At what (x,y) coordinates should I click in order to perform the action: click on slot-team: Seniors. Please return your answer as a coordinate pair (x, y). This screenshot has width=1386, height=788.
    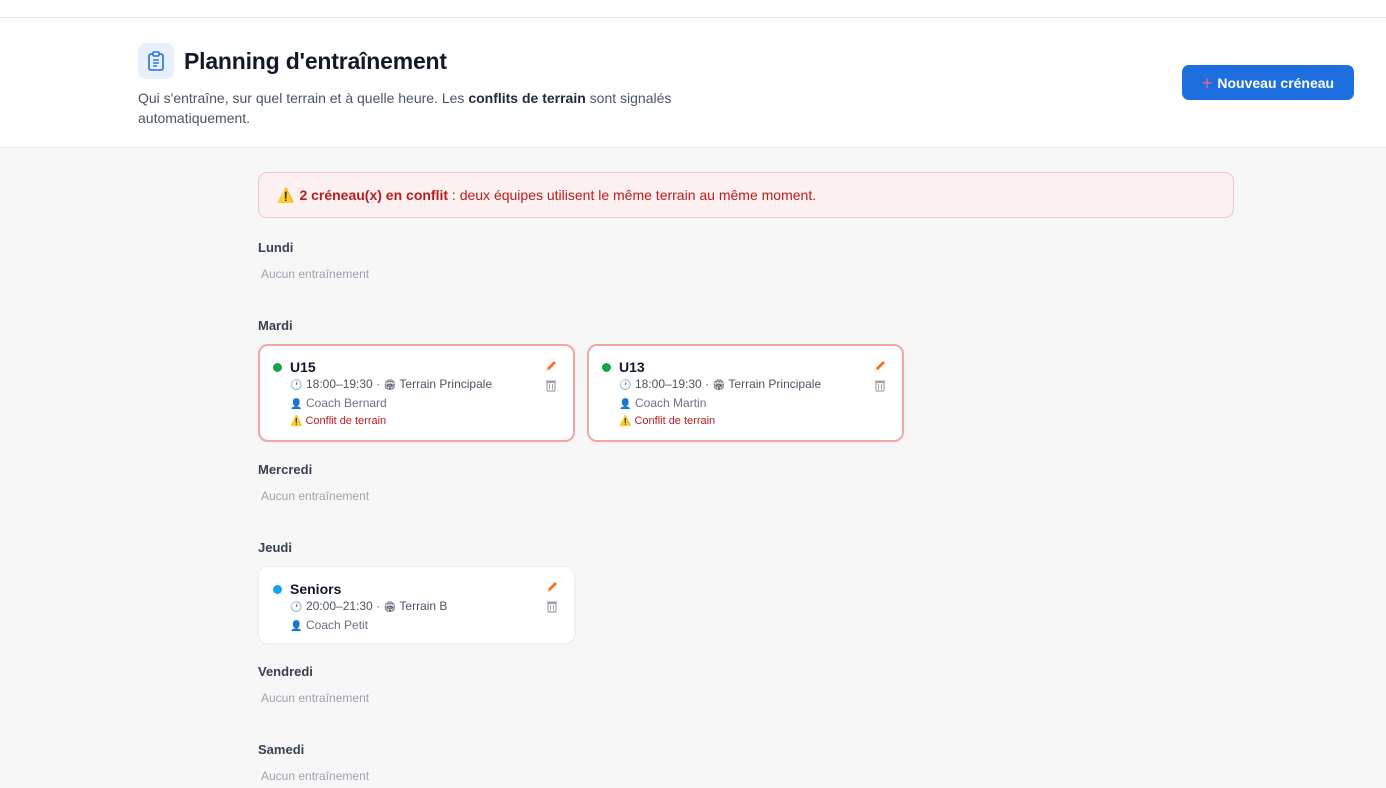
    Looking at the image, I should click on (316, 589).